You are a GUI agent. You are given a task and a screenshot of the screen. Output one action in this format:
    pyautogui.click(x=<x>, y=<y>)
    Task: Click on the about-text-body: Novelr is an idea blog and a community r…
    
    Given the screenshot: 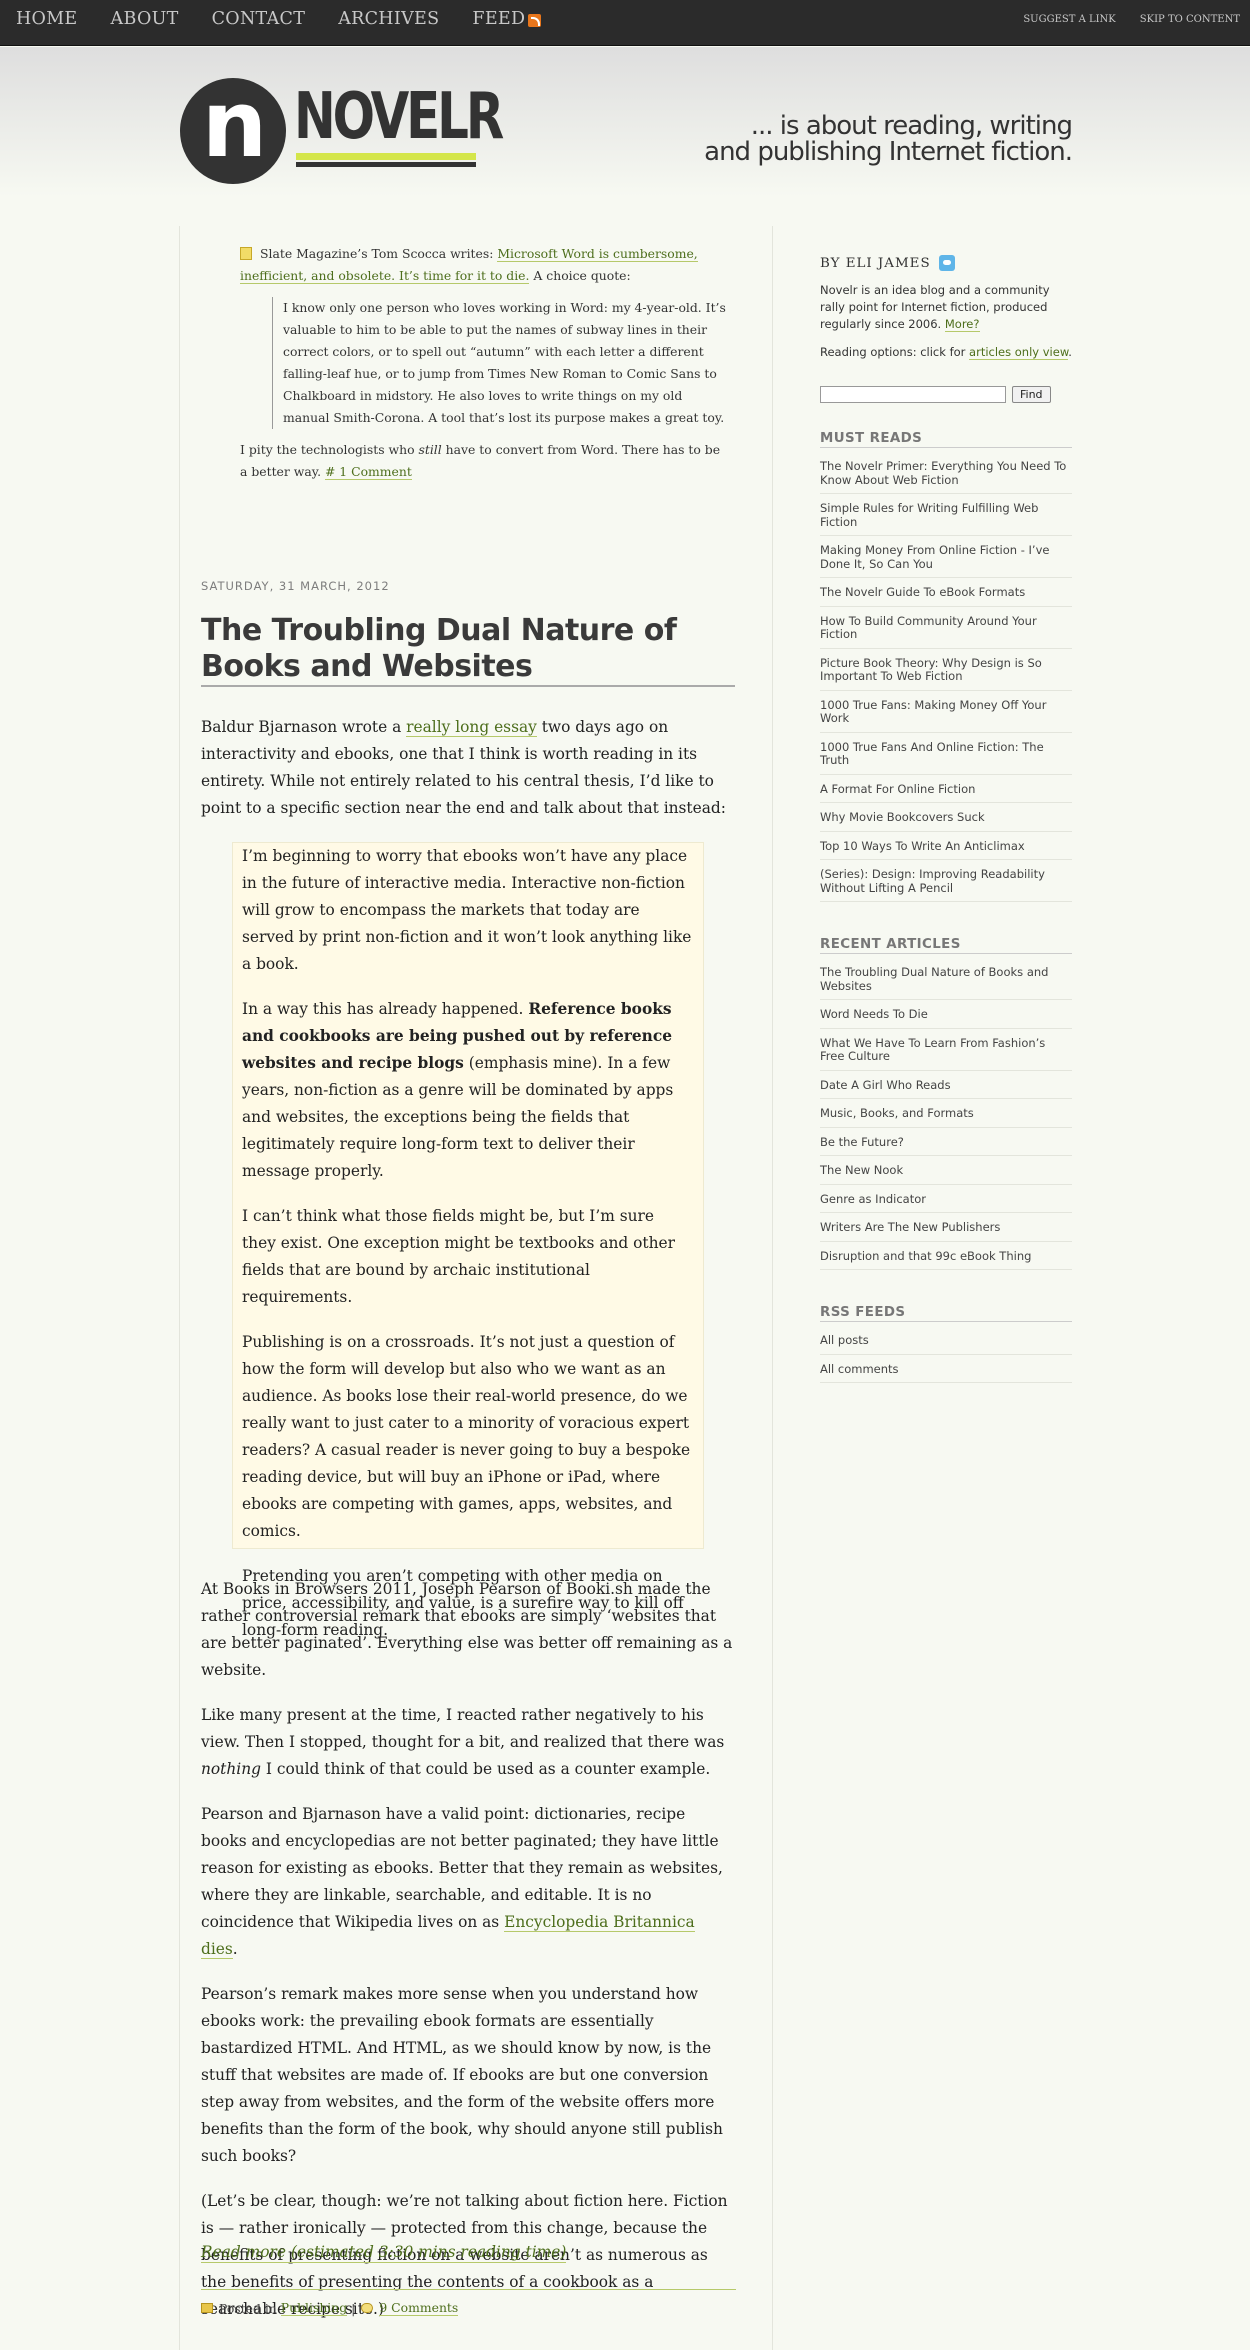 What is the action you would take?
    pyautogui.click(x=935, y=307)
    